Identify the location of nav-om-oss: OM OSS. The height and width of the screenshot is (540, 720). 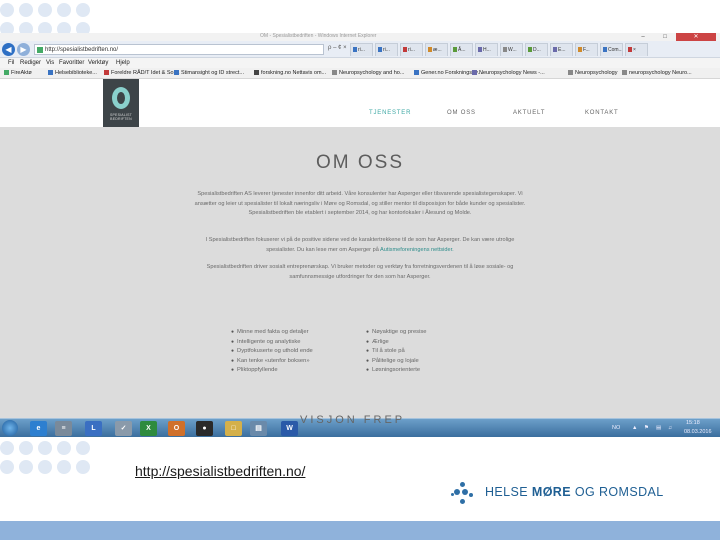
(461, 113).